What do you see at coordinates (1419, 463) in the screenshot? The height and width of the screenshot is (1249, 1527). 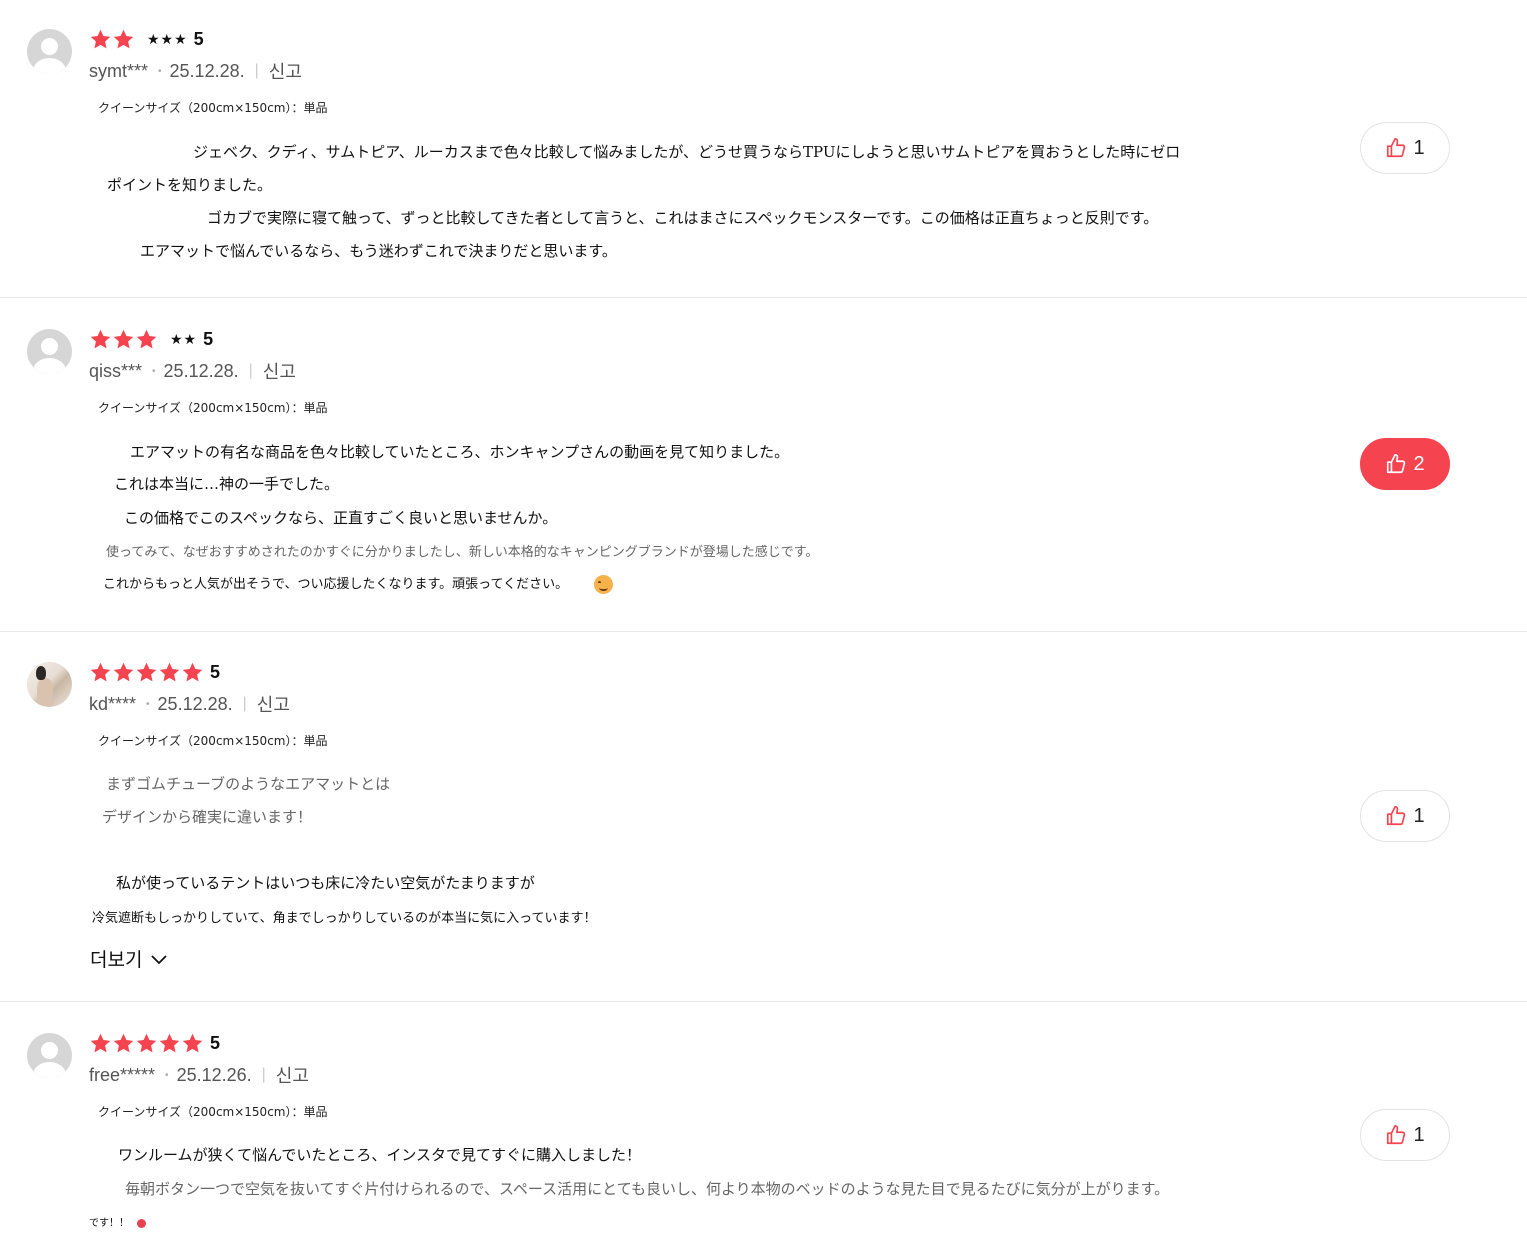 I see `like-count: 2` at bounding box center [1419, 463].